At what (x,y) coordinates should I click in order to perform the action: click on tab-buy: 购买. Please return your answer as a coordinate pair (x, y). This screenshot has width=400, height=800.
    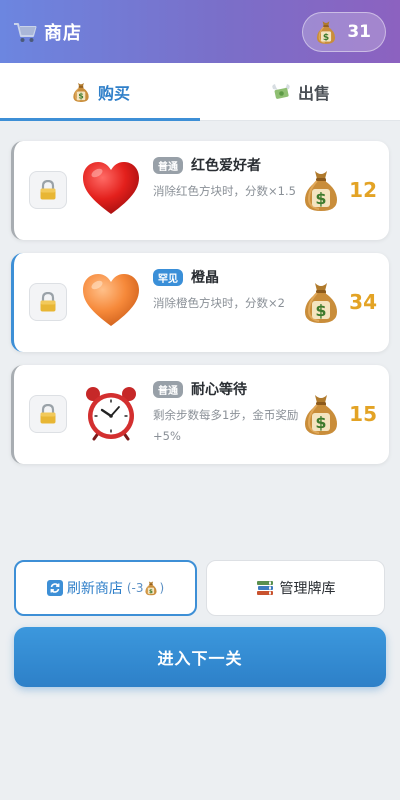
    Looking at the image, I should click on (100, 92).